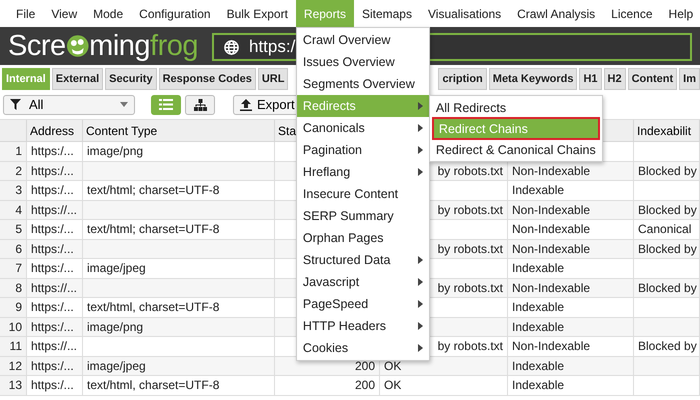 The image size is (700, 400). What do you see at coordinates (362, 260) in the screenshot?
I see `menu-option: Structured Data` at bounding box center [362, 260].